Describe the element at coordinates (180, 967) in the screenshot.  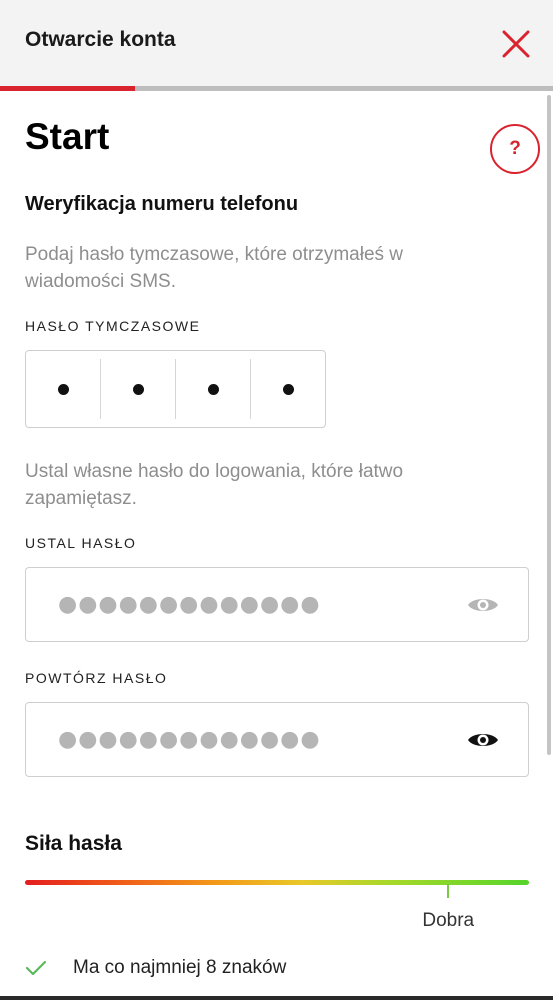
I see `requirement-text: Ma co najmniej 8 znaków` at that location.